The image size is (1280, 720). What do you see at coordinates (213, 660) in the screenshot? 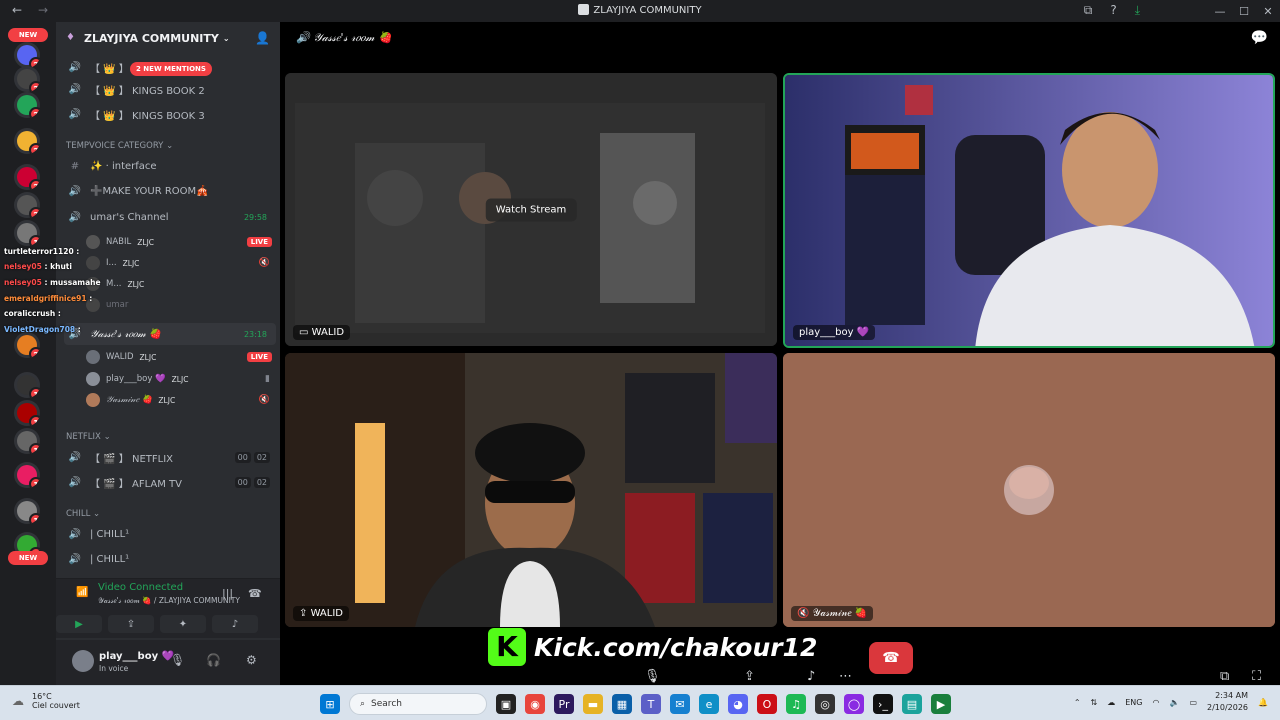
I see `headphones-icon: 🎧` at bounding box center [213, 660].